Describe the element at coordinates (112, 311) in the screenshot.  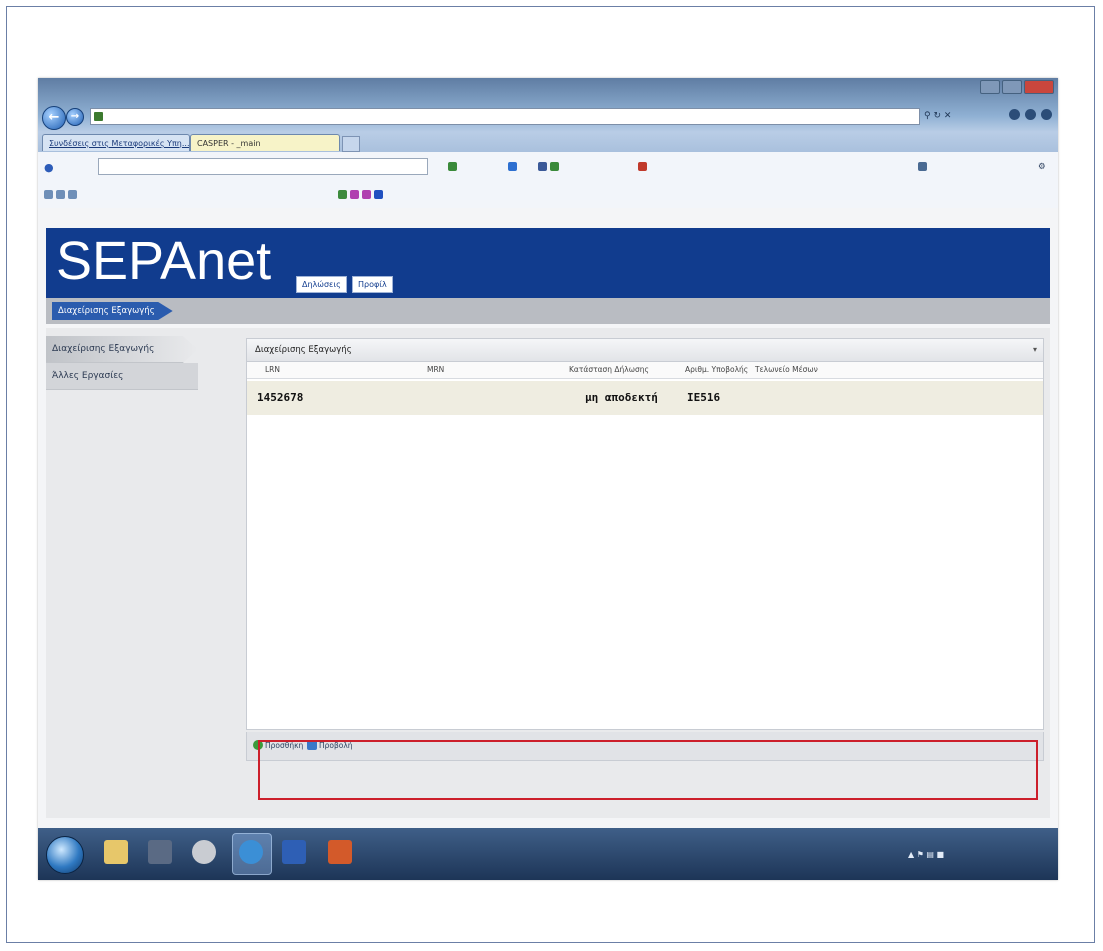
I see `breadcrumb: Διαχείρισης Εξαγωγής` at that location.